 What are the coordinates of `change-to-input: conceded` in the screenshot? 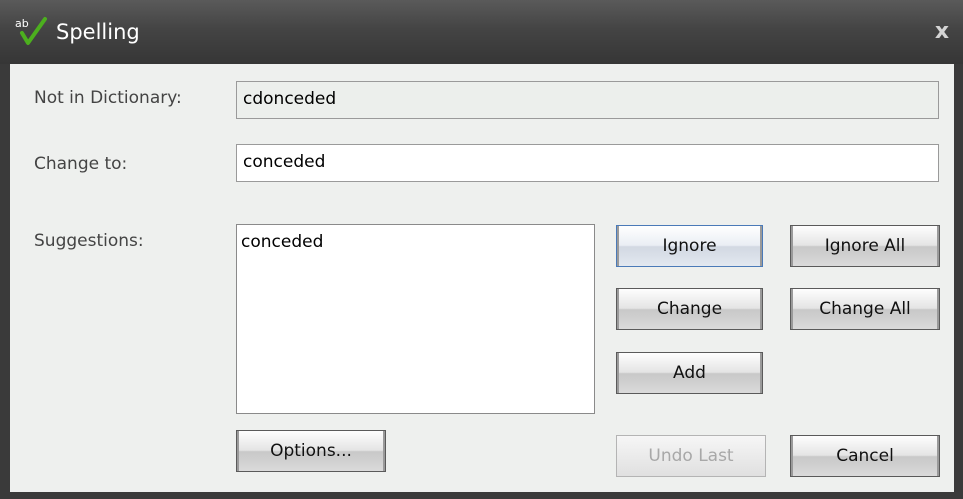 It's located at (587, 163).